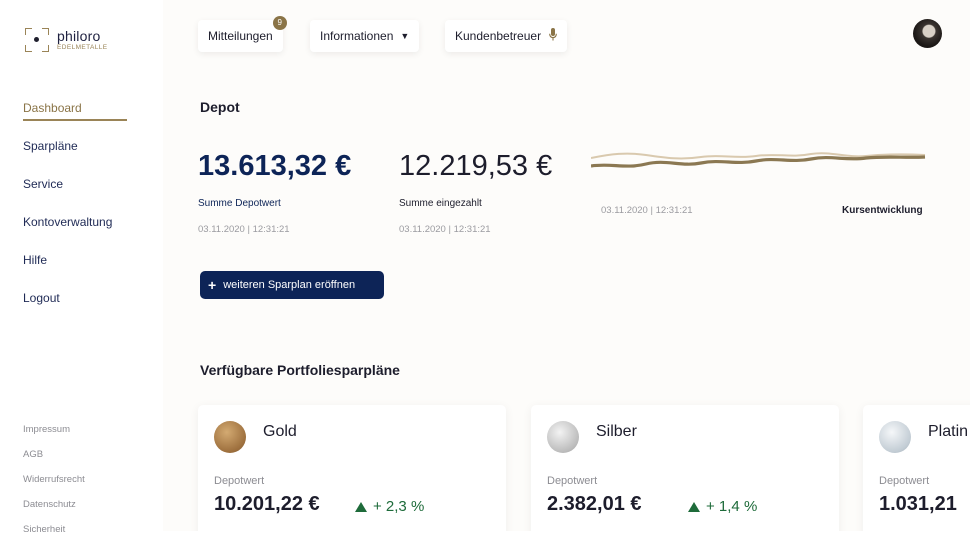 The height and width of the screenshot is (549, 970). What do you see at coordinates (267, 504) in the screenshot?
I see `card-value: 10.201,22 €` at bounding box center [267, 504].